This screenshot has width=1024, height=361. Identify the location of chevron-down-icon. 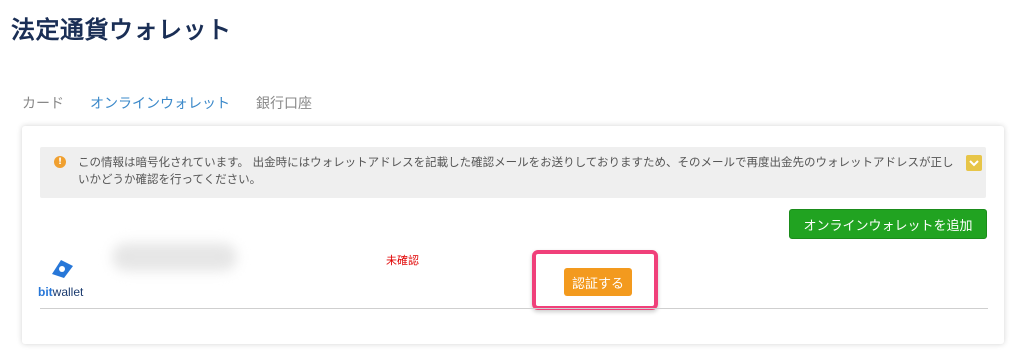
(974, 163).